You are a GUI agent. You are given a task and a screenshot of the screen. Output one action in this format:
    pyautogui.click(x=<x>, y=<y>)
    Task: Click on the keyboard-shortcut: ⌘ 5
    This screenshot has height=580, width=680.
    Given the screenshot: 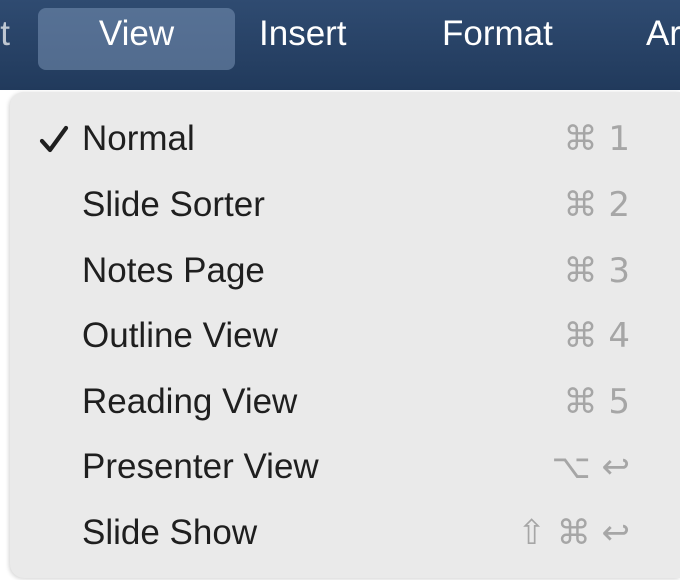 What is the action you would take?
    pyautogui.click(x=596, y=402)
    